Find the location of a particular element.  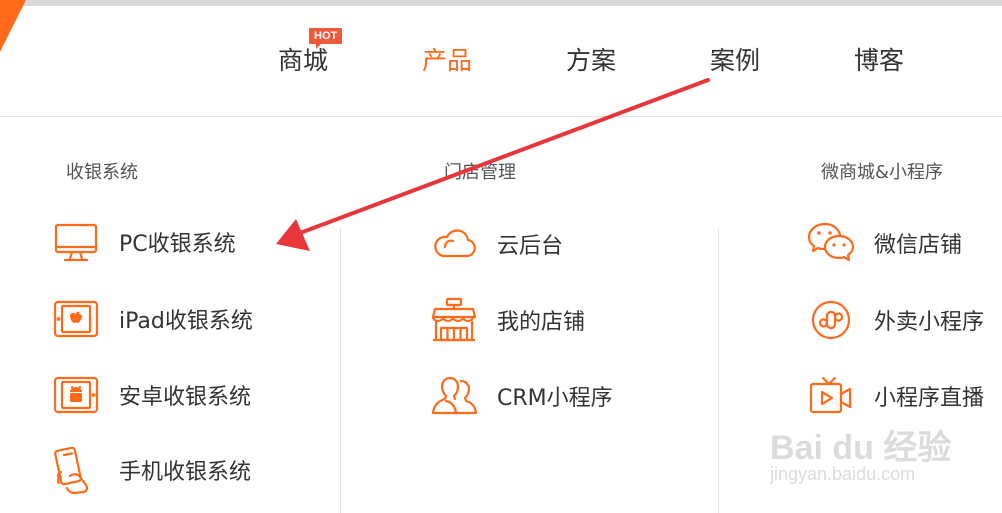

users-icon is located at coordinates (454, 395).